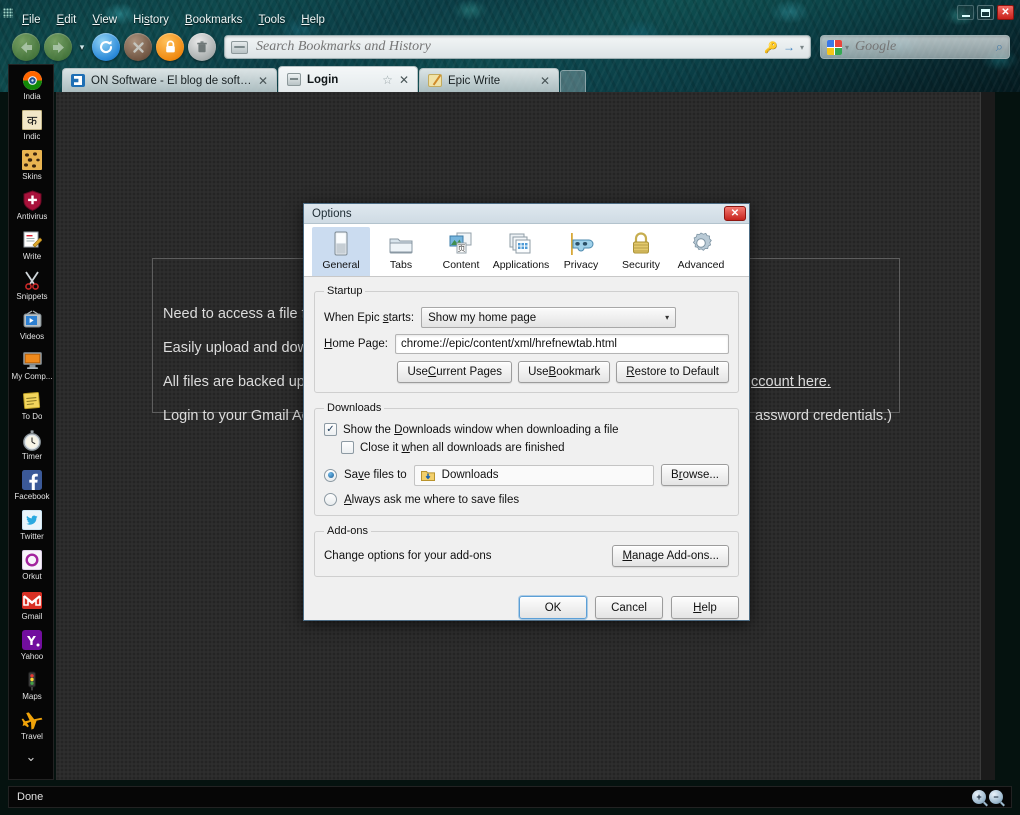 This screenshot has width=1020, height=815. What do you see at coordinates (521, 251) in the screenshot?
I see `tab-applications: Applications` at bounding box center [521, 251].